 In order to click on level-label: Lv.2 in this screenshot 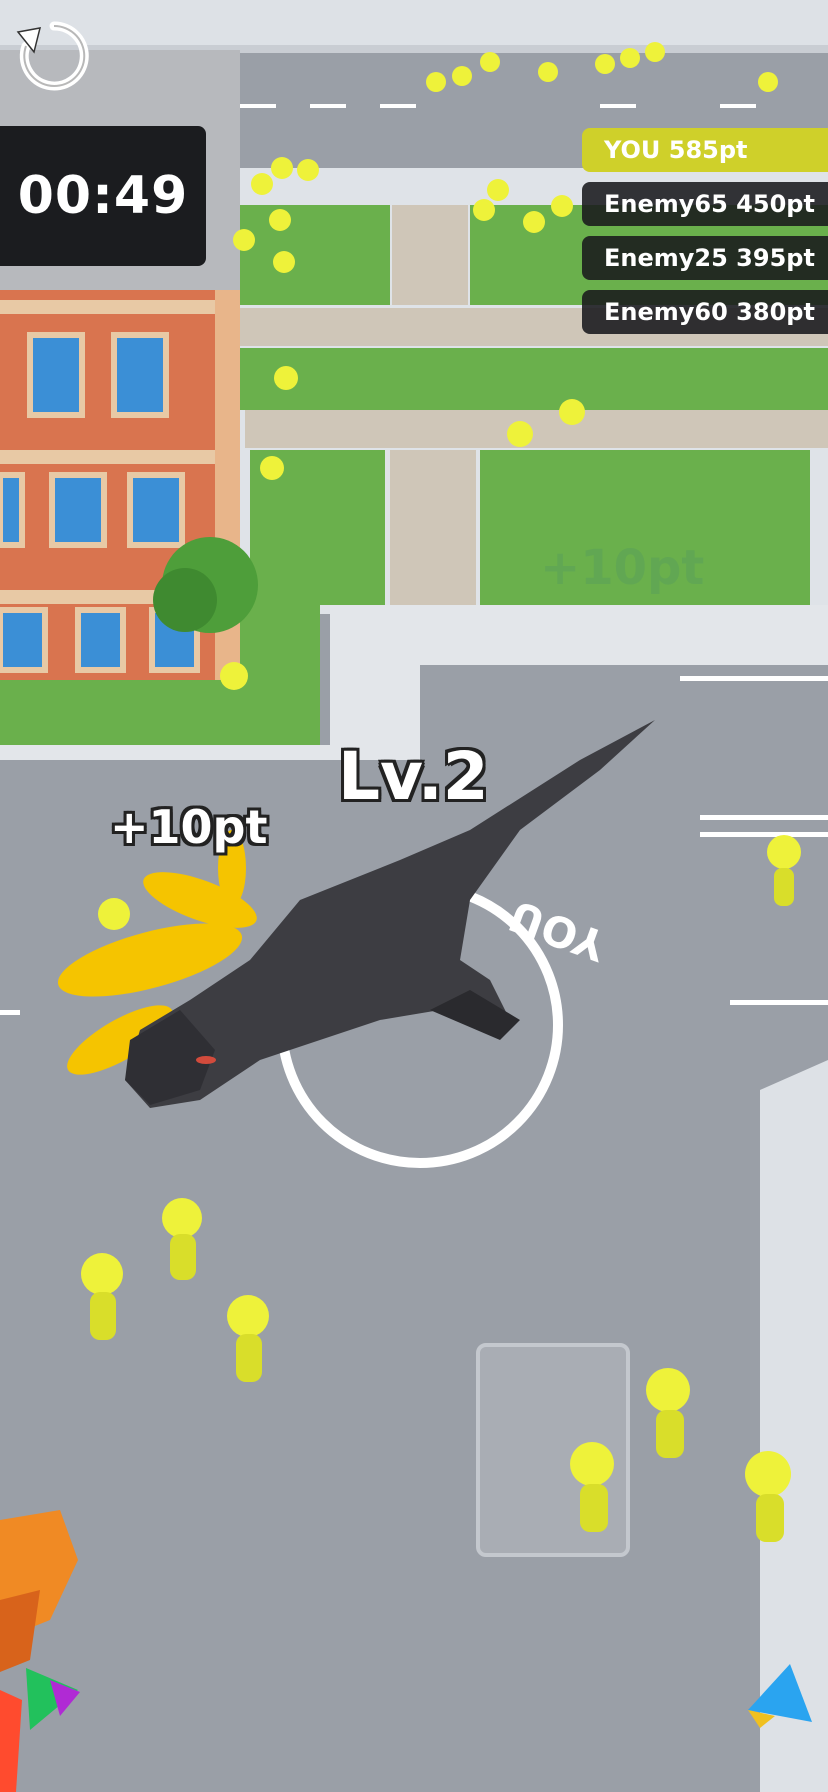, I will do `click(413, 776)`.